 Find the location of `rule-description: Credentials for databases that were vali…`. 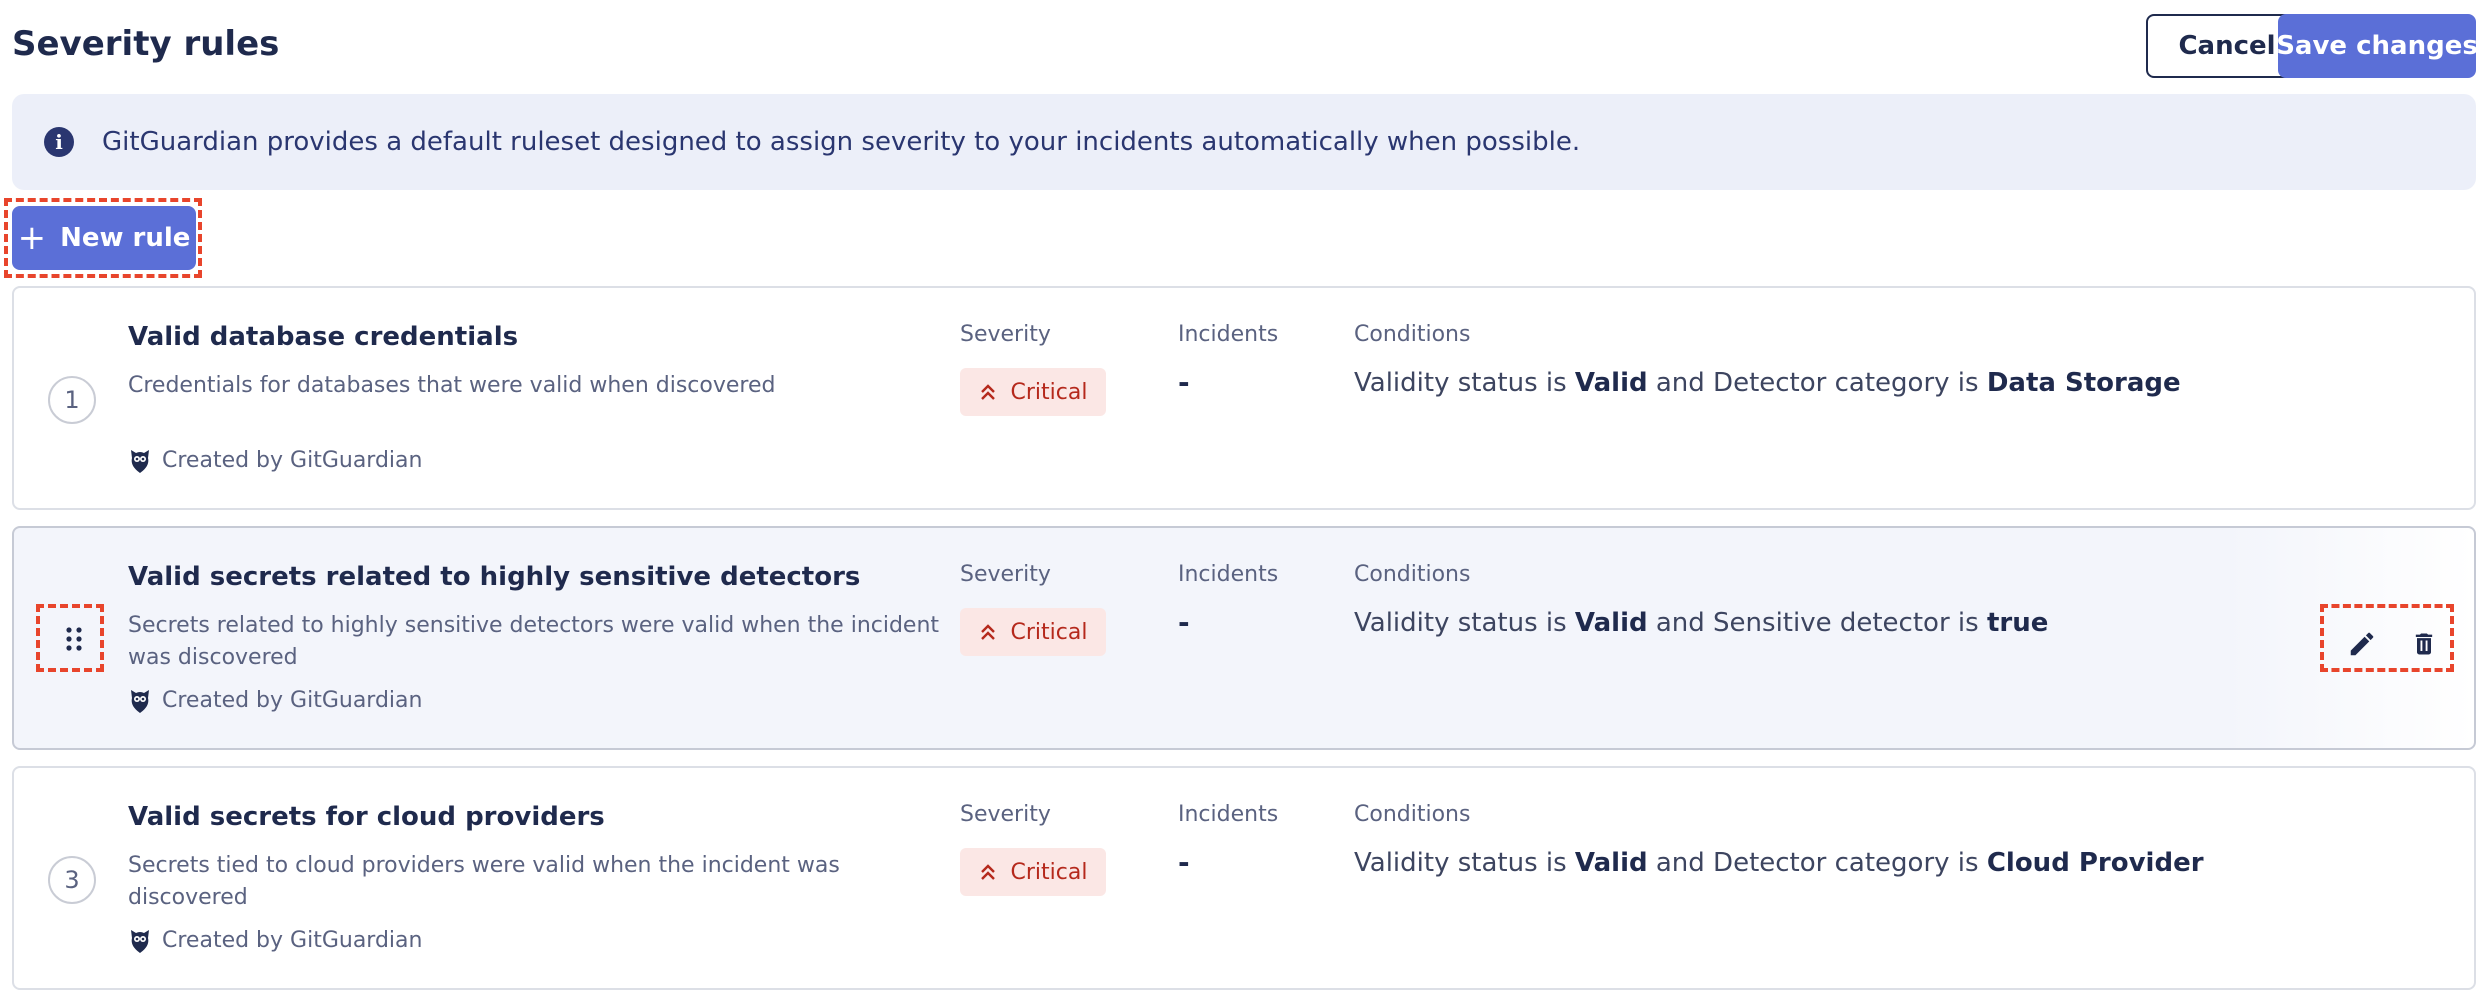

rule-description: Credentials for databases that were vali… is located at coordinates (452, 385).